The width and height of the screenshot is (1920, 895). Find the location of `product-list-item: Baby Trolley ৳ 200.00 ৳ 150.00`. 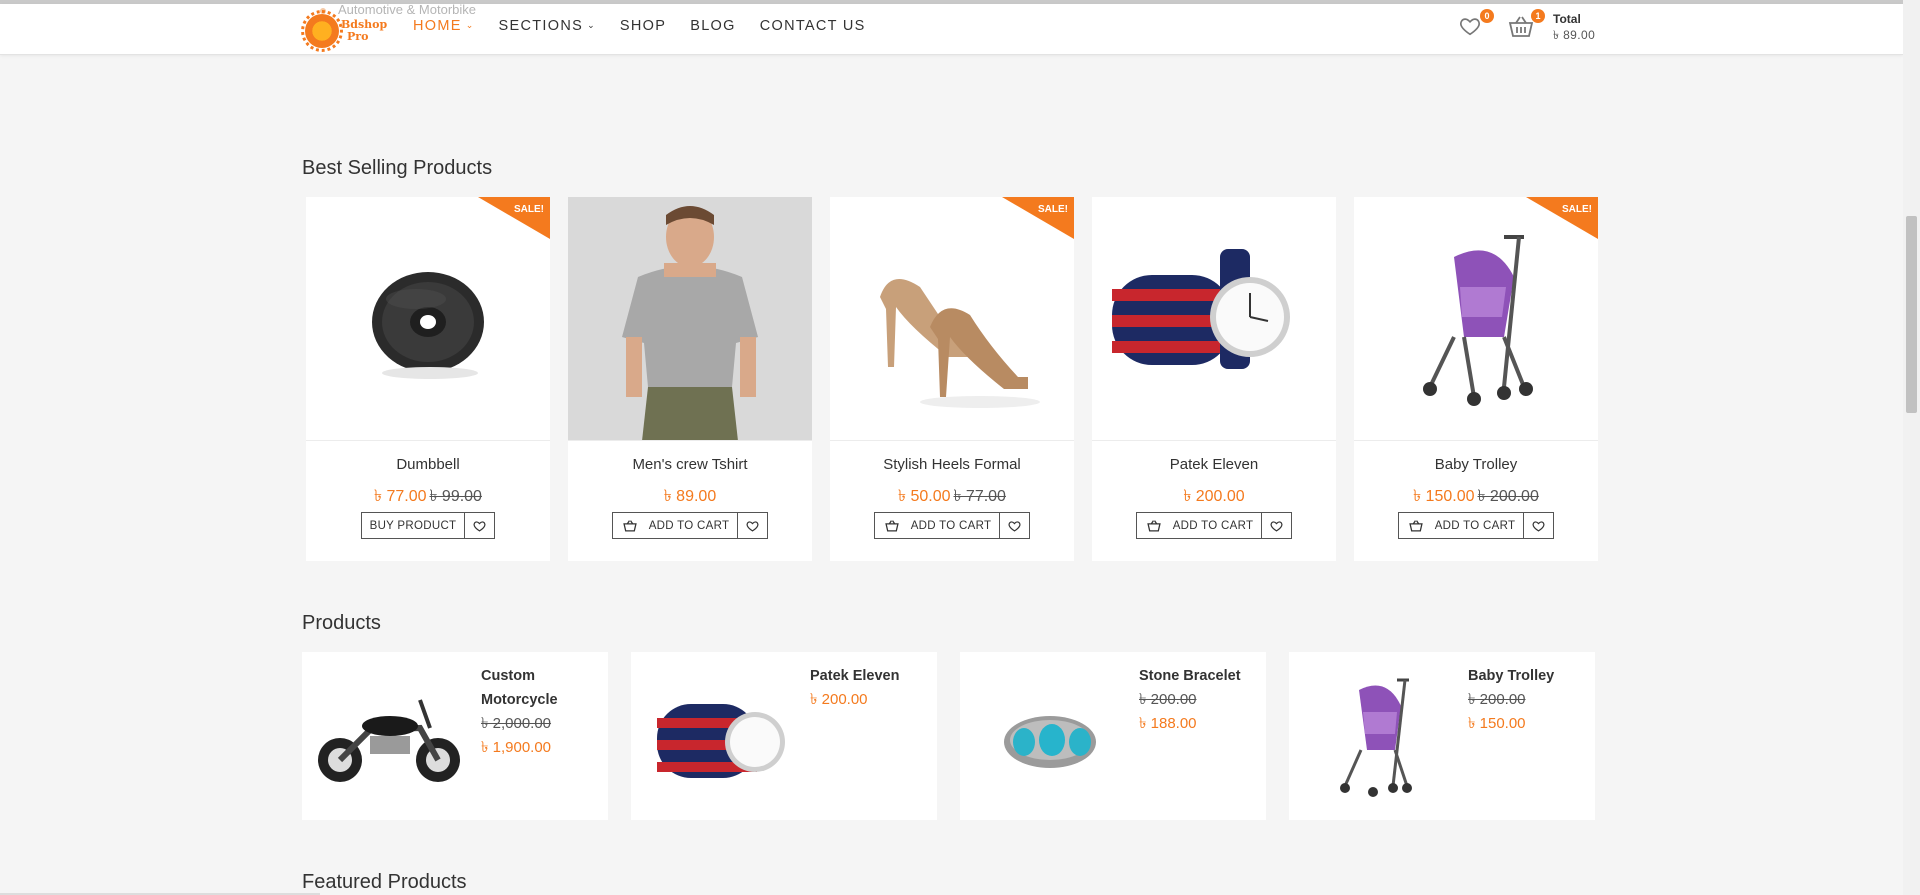

product-list-item: Baby Trolley ৳ 200.00 ৳ 150.00 is located at coordinates (1442, 736).